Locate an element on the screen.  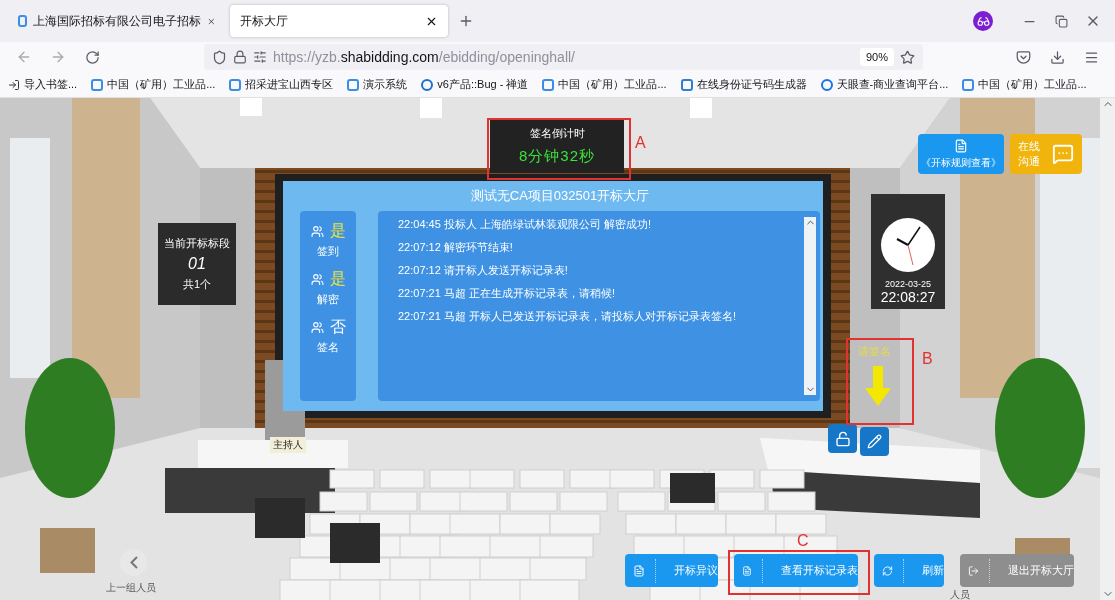
log-scrollbar is located at coordinates (810, 306).